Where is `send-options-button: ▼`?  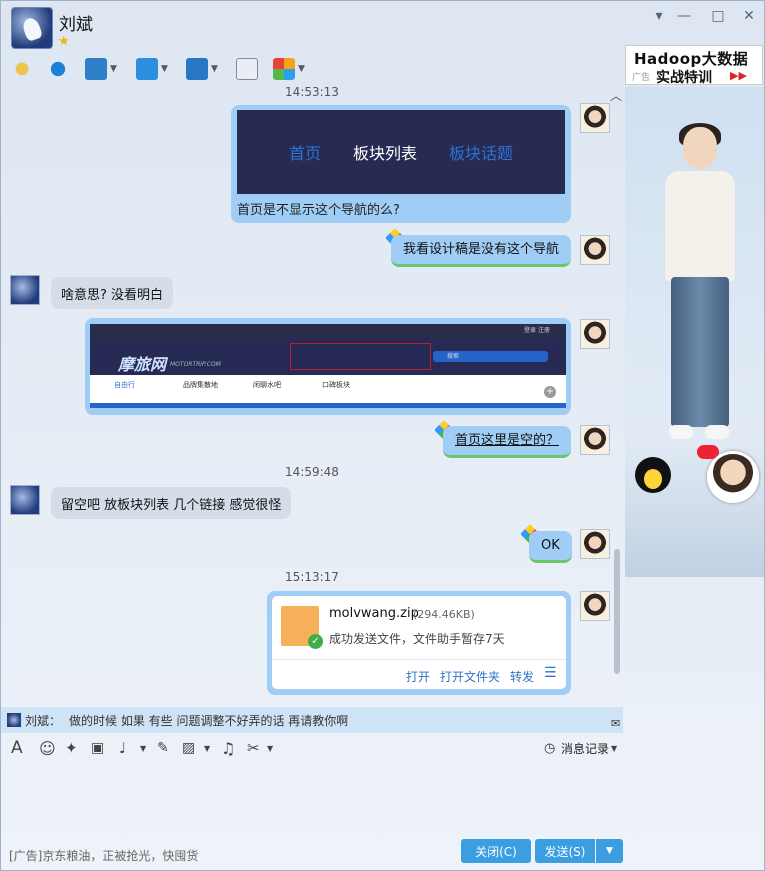
send-options-button: ▼ is located at coordinates (609, 851).